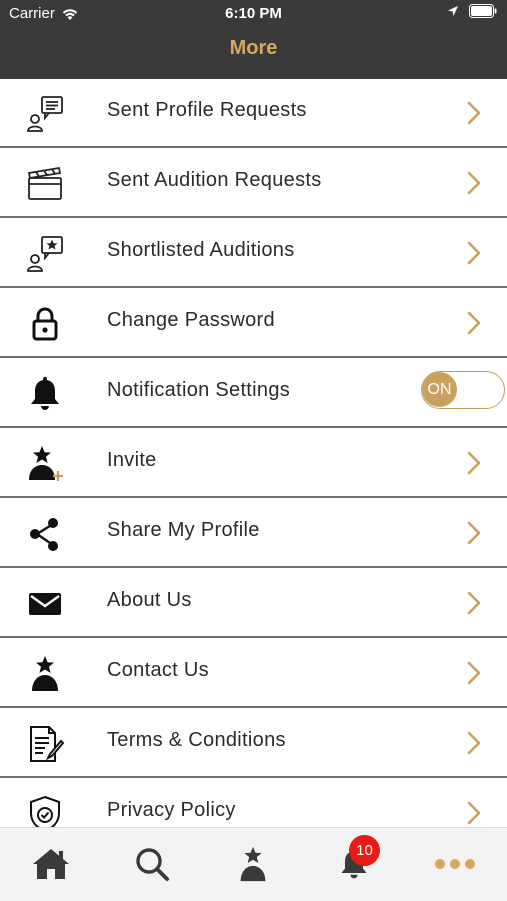  I want to click on status-time: 6:10 PM, so click(253, 13).